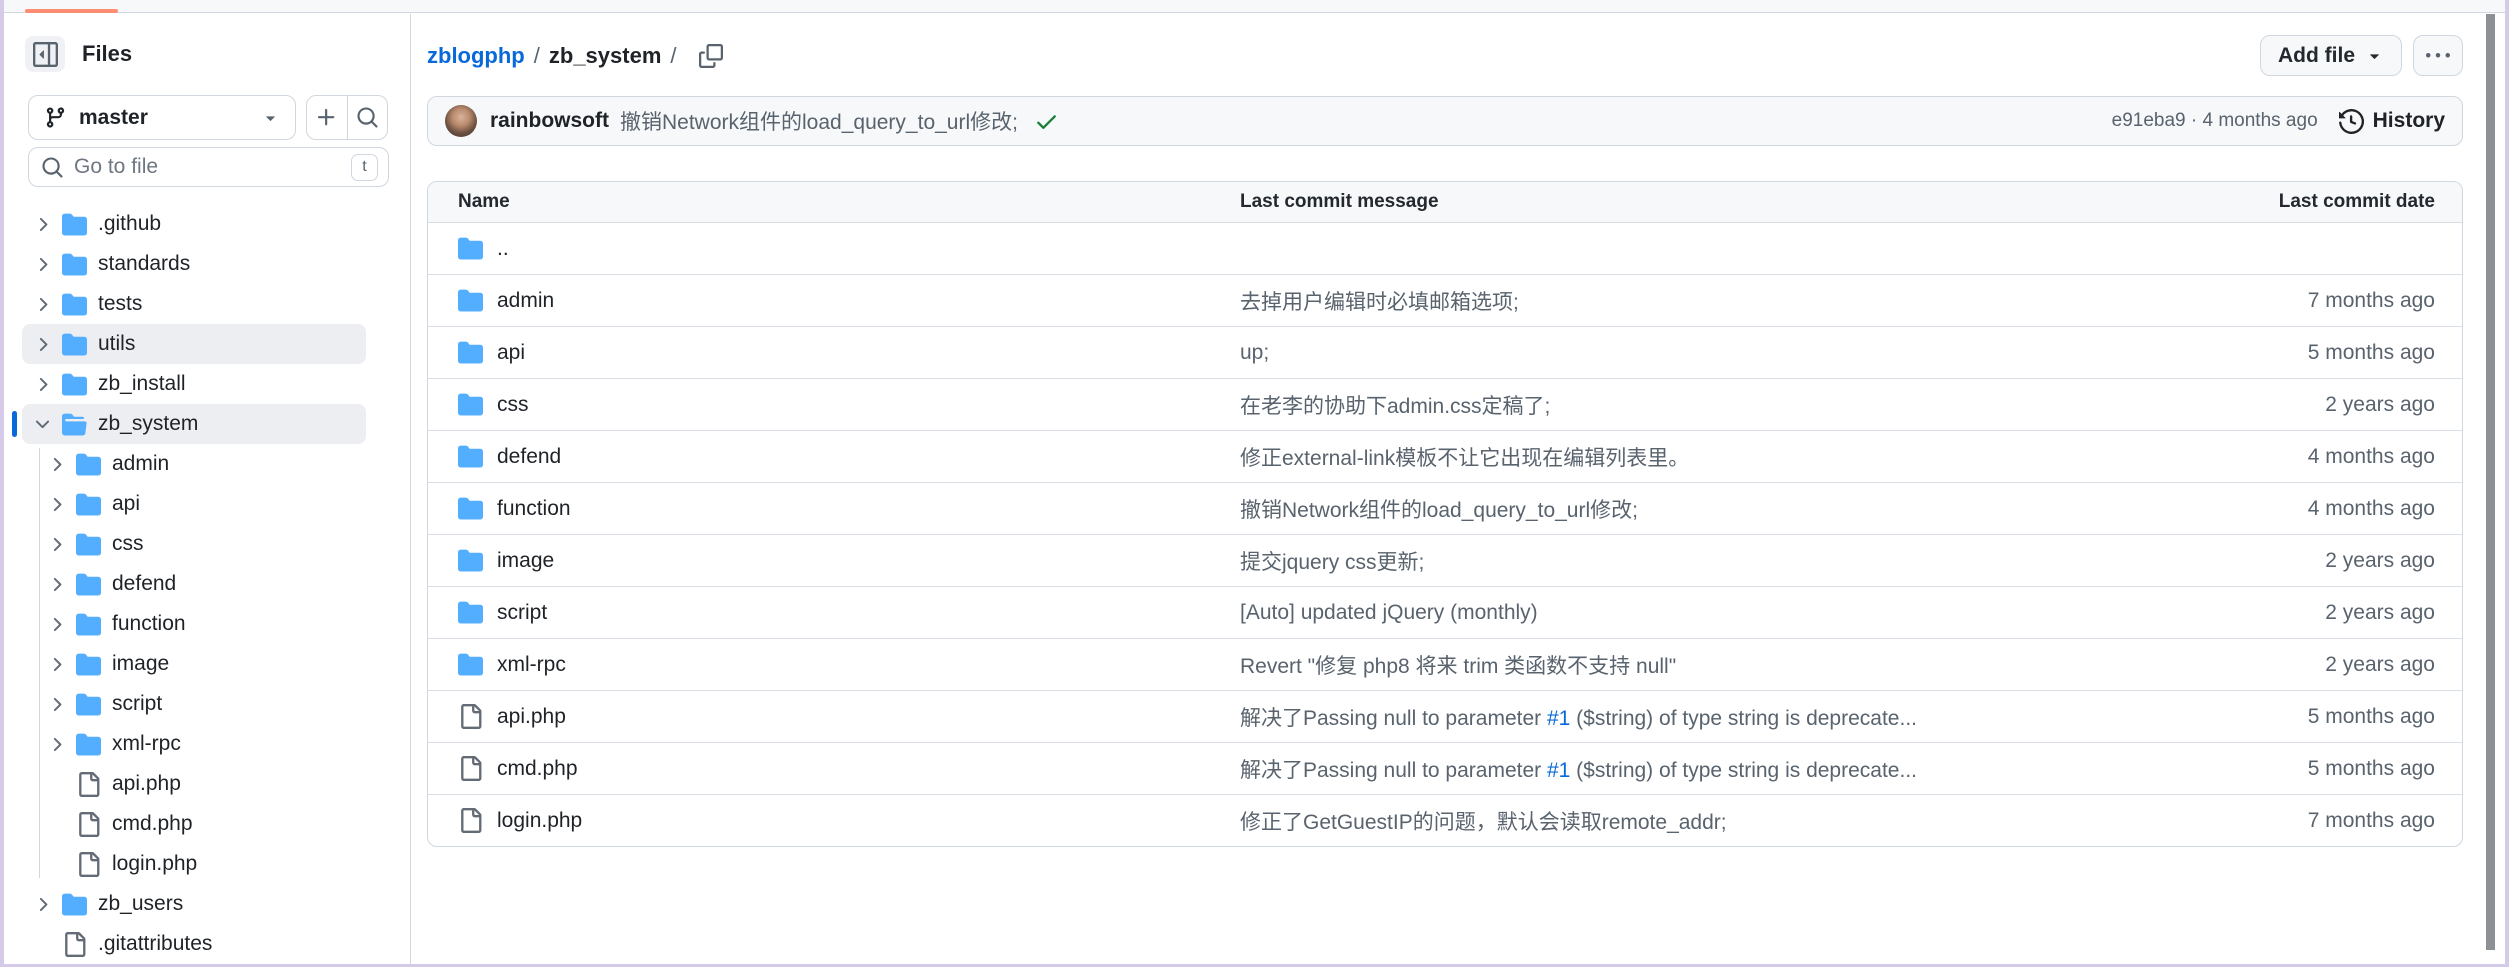 The image size is (2509, 967). What do you see at coordinates (194, 944) in the screenshot?
I see `tree-item-.gitattributes: .gitattributes` at bounding box center [194, 944].